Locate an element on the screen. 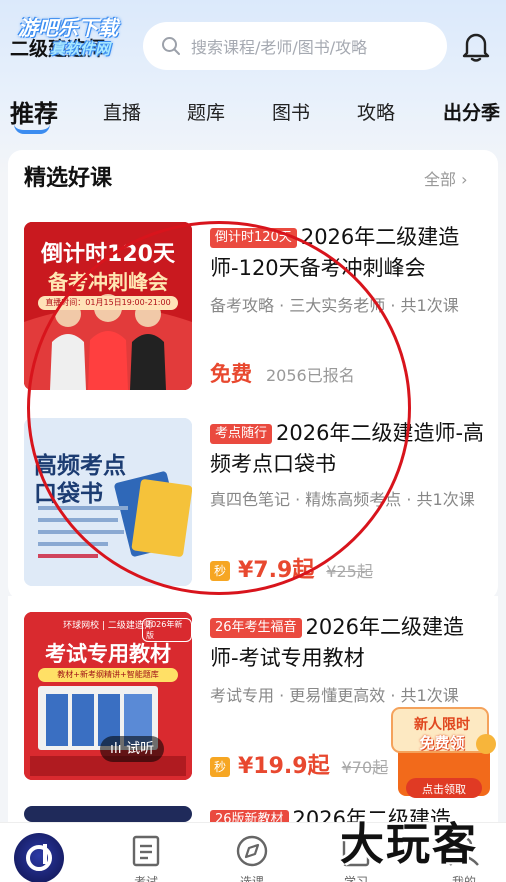 Image resolution: width=506 pixels, height=882 pixels. category-tabs: 推荐 直播 题库 图书 攻略 出分季 is located at coordinates (253, 114).